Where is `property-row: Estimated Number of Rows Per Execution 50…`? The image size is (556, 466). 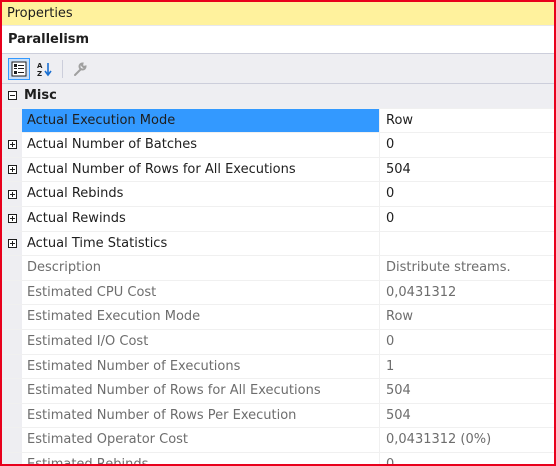
property-row: Estimated Number of Rows Per Execution 50… is located at coordinates (278, 416).